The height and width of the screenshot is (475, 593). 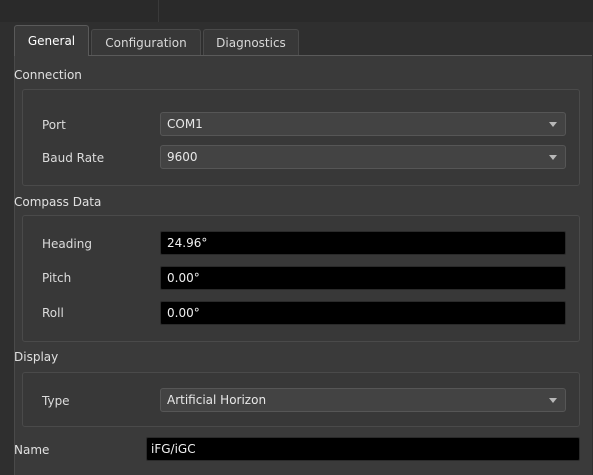 What do you see at coordinates (36, 357) in the screenshot?
I see `display-section-title: Display` at bounding box center [36, 357].